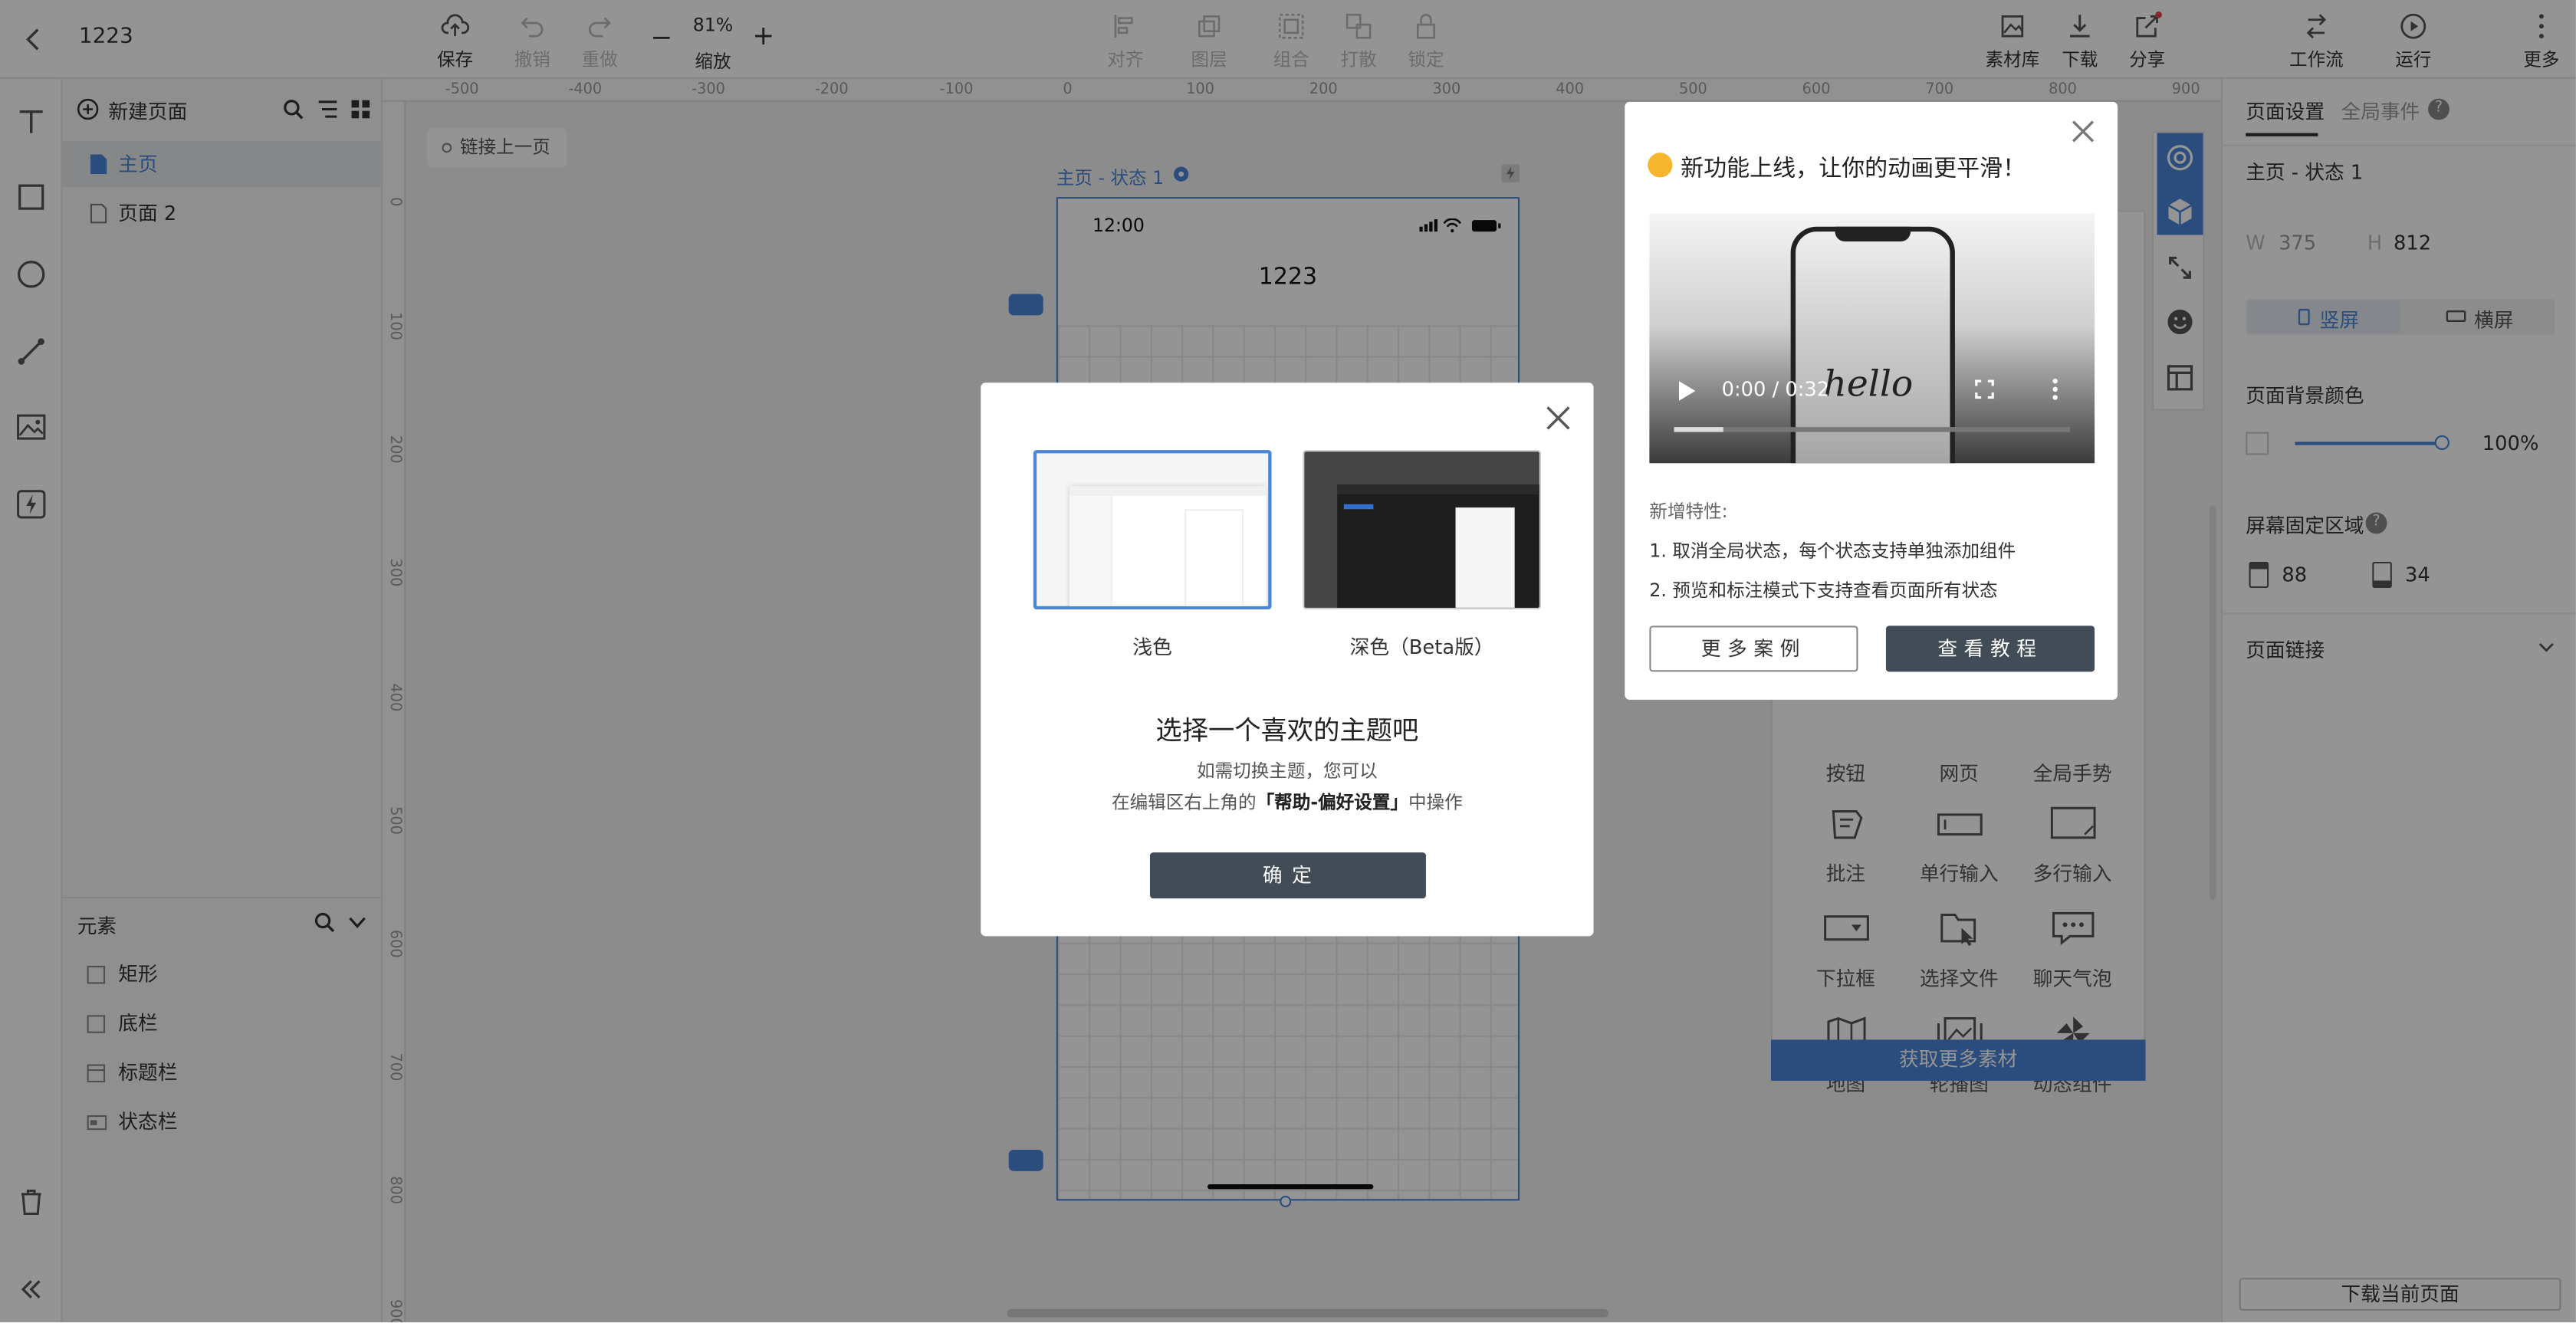 This screenshot has height=1323, width=2576. Describe the element at coordinates (1438, 546) in the screenshot. I see `dark-preview` at that location.